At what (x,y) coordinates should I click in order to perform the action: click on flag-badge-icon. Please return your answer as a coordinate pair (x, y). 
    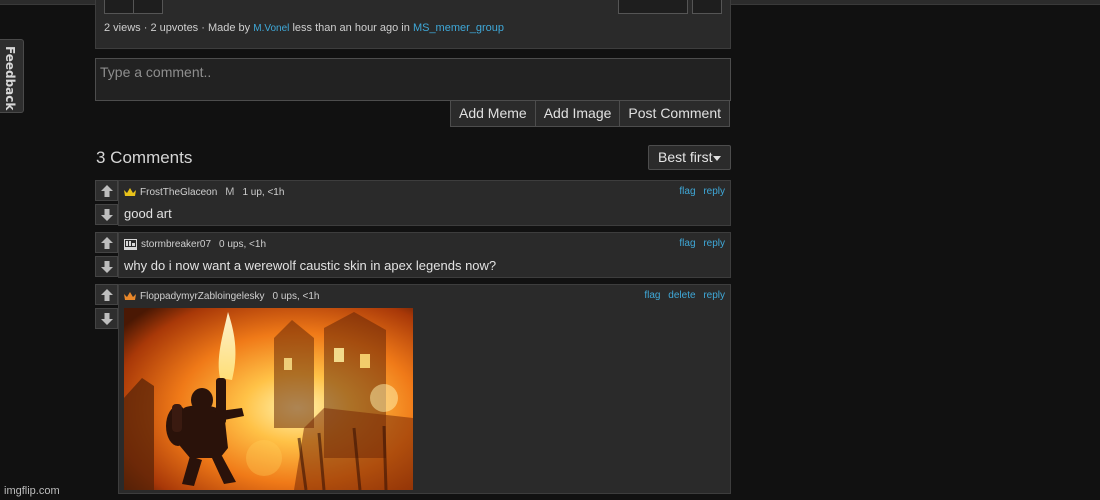
    Looking at the image, I should click on (130, 244).